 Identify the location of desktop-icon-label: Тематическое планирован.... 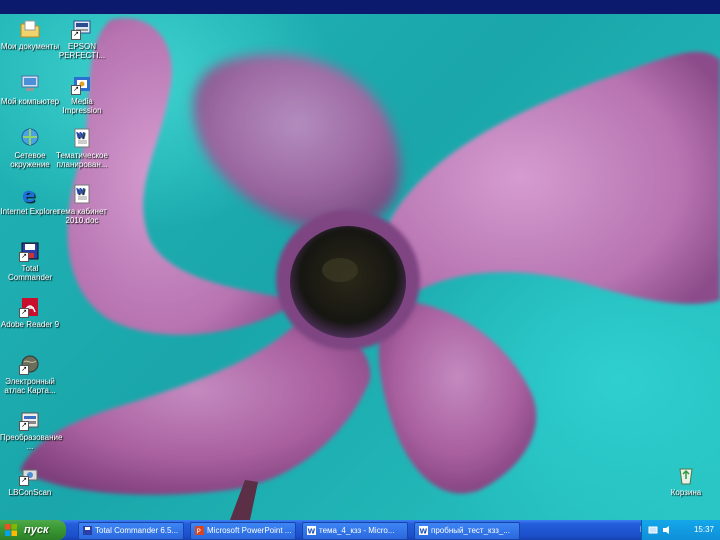
(82, 160).